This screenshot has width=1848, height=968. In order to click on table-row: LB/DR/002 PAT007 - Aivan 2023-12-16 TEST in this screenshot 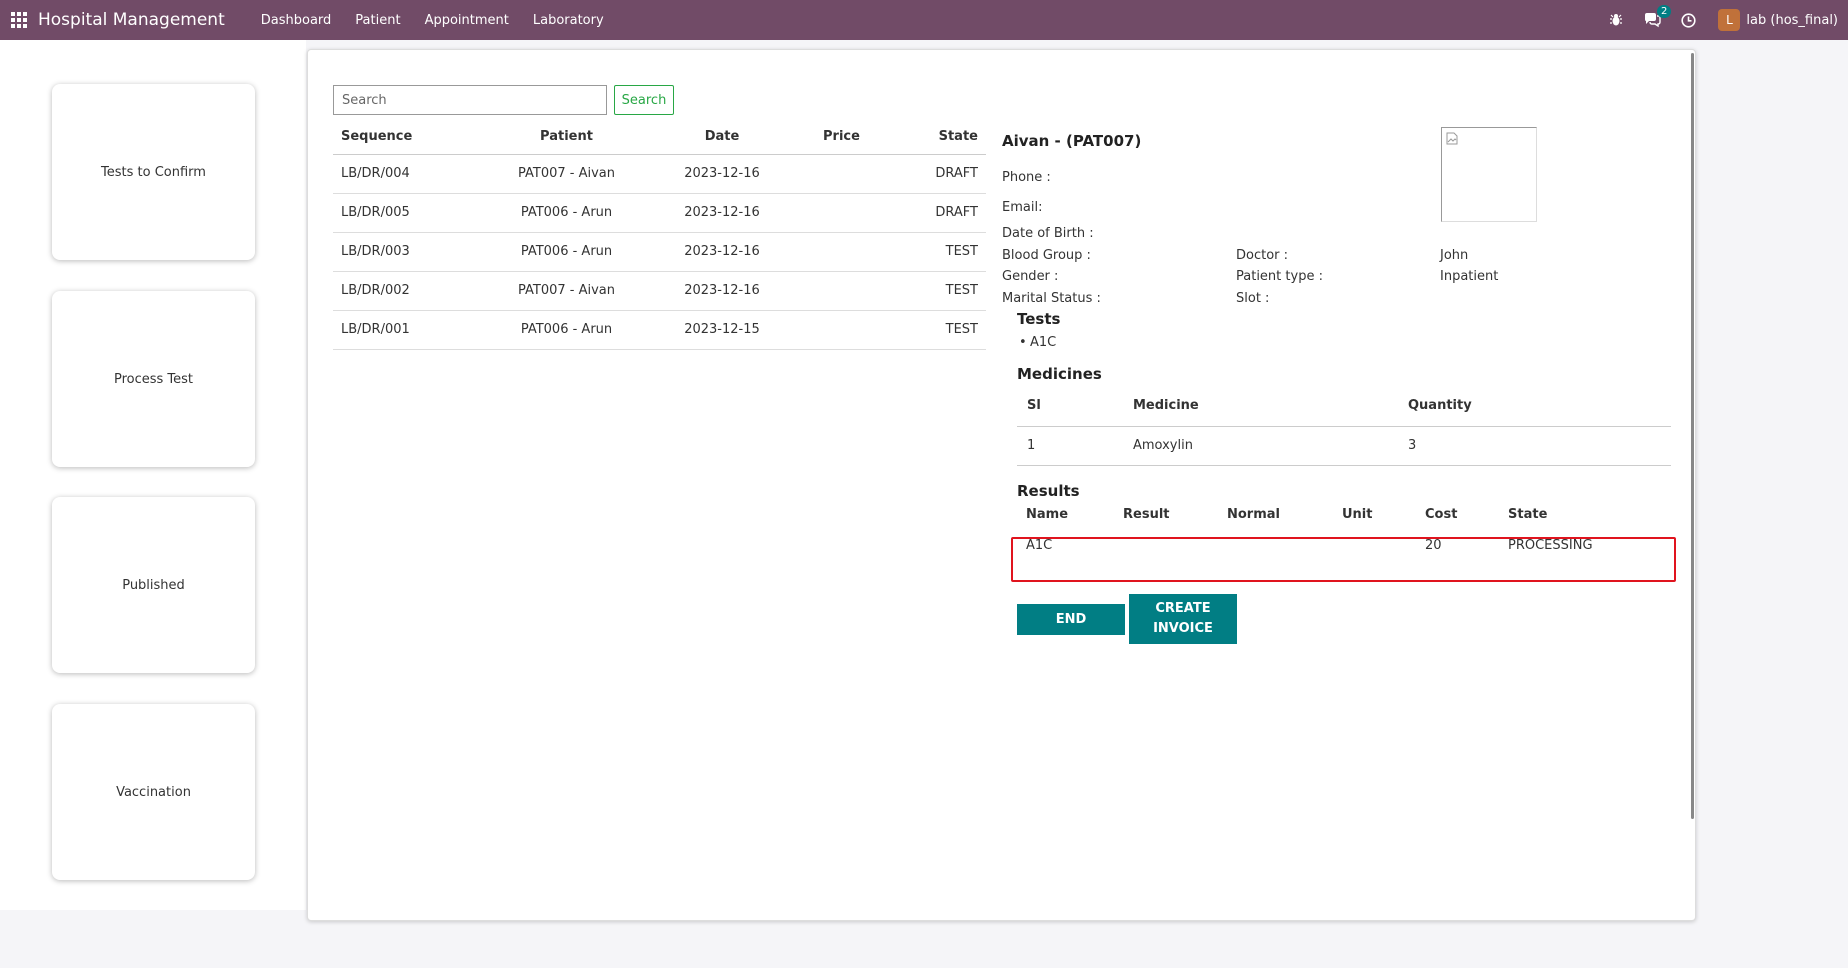, I will do `click(659, 291)`.